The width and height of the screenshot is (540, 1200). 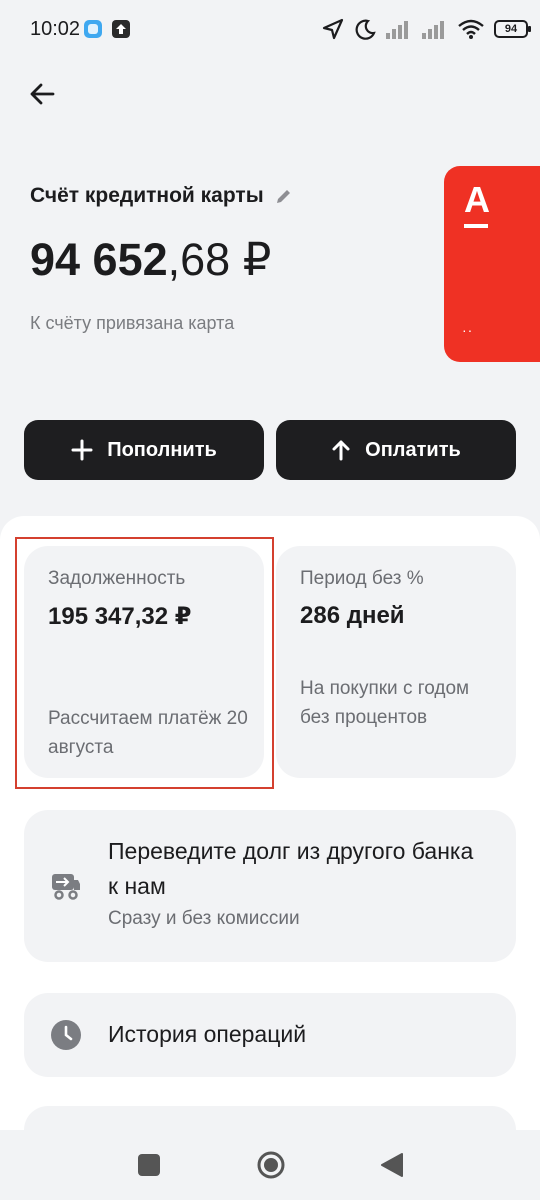 What do you see at coordinates (270, 30) in the screenshot?
I see `status-bar: 10:02 94` at bounding box center [270, 30].